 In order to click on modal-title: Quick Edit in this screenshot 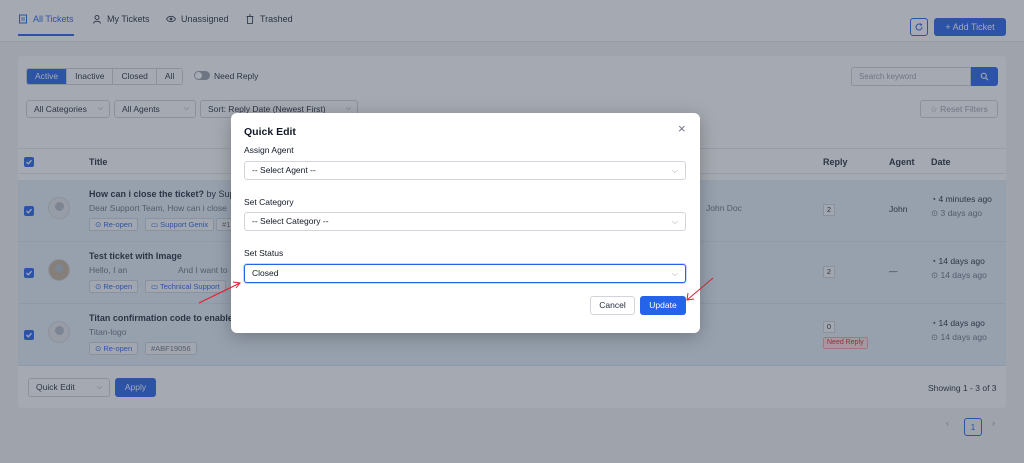, I will do `click(270, 132)`.